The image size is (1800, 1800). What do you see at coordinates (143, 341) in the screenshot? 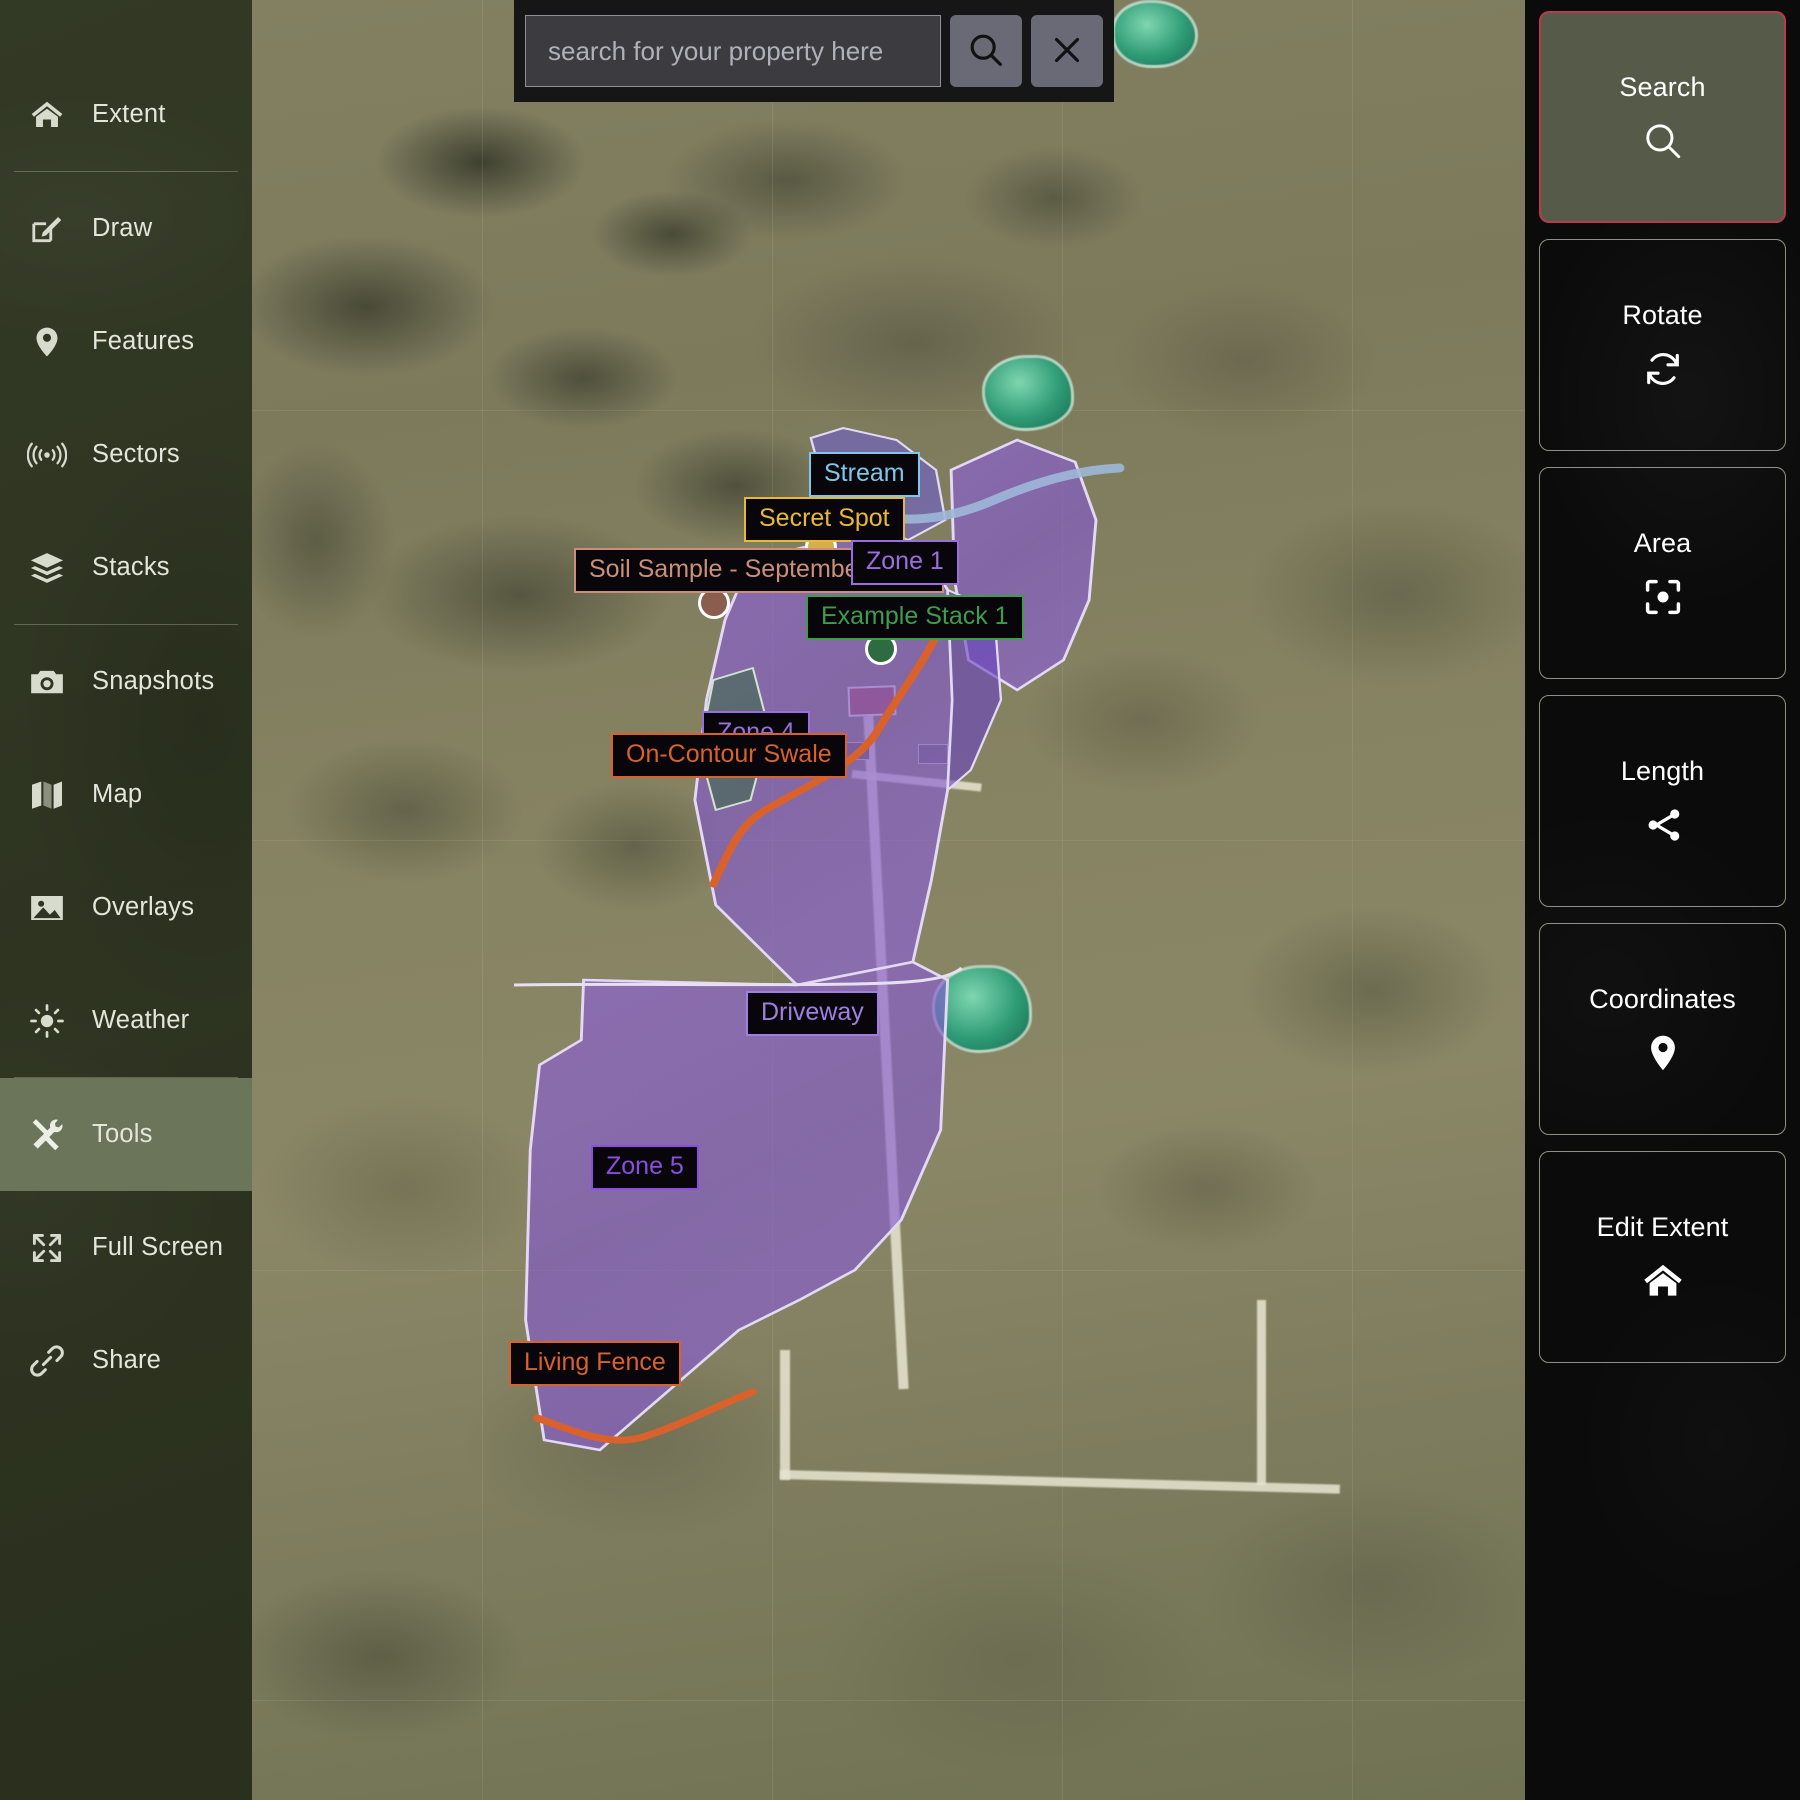
I see `sidebar-item-label: Features` at bounding box center [143, 341].